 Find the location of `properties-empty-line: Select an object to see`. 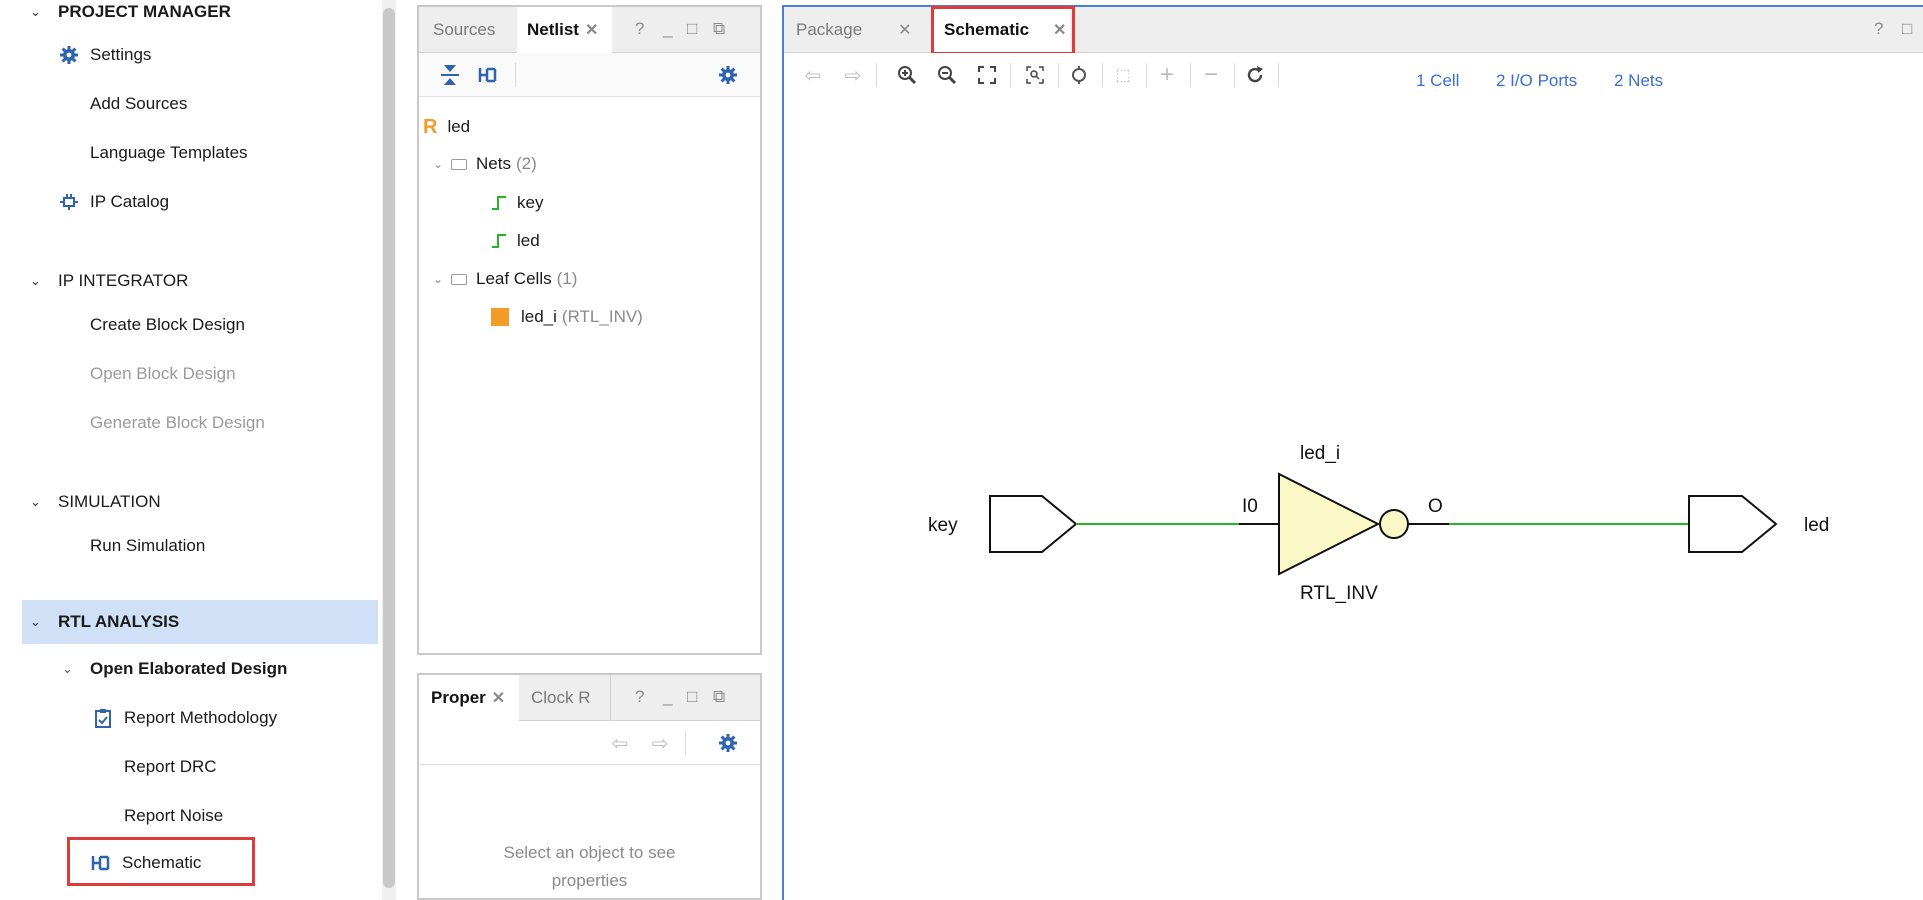

properties-empty-line: Select an object to see is located at coordinates (589, 852).